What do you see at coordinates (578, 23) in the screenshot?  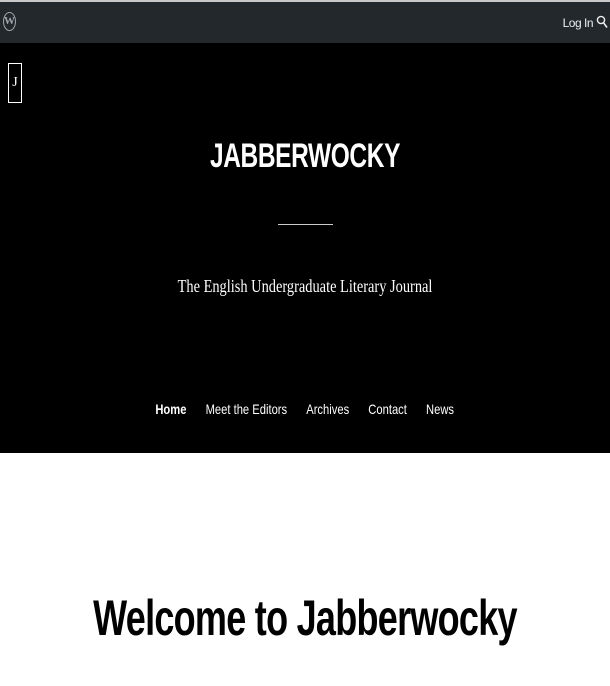 I see `login-link: Log In` at bounding box center [578, 23].